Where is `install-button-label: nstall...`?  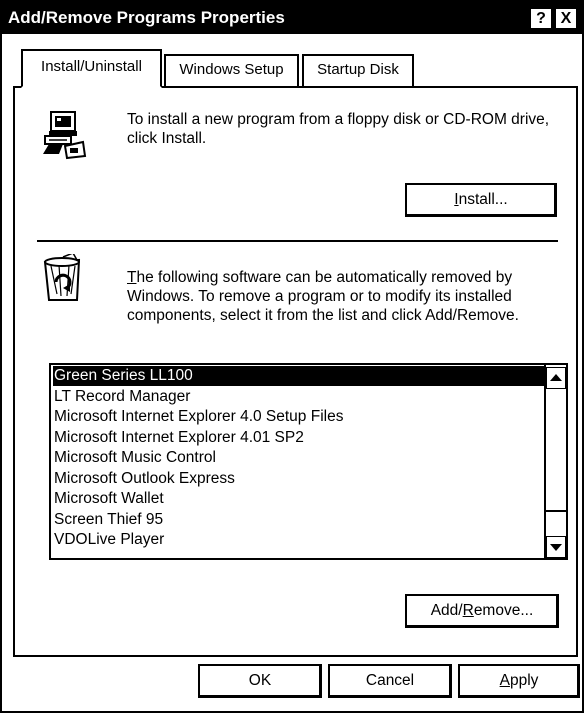
install-button-label: nstall... is located at coordinates (483, 199).